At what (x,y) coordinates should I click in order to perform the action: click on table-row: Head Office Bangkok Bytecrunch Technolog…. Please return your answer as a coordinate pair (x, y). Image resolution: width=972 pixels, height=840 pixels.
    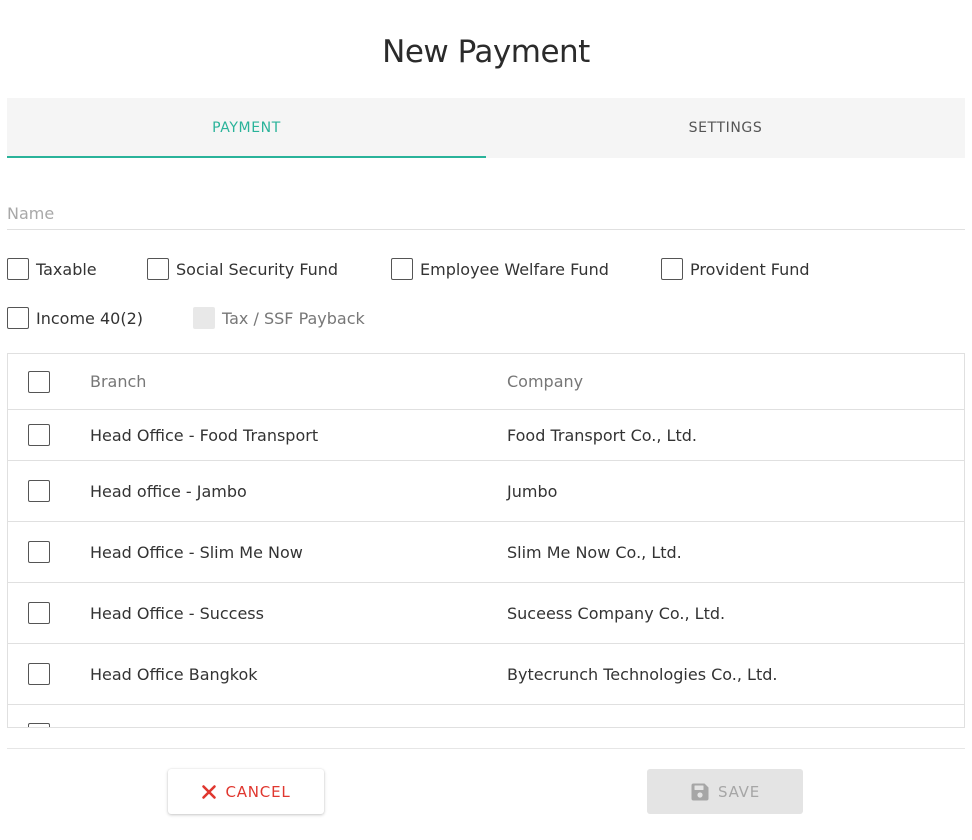
    Looking at the image, I should click on (486, 674).